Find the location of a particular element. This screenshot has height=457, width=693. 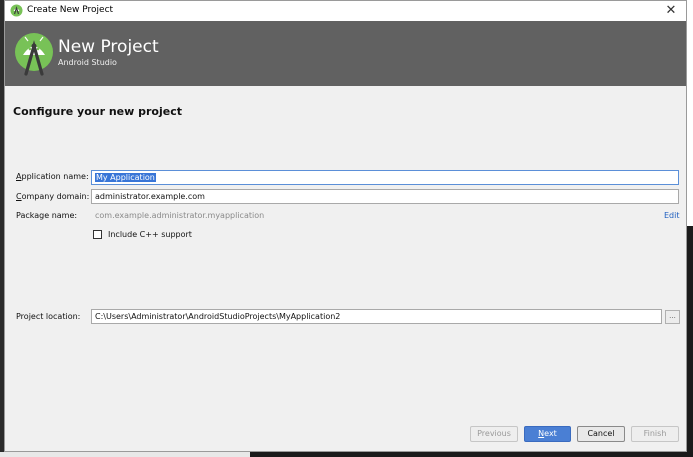

title-bar: Create New Project ✕ is located at coordinates (345, 11).